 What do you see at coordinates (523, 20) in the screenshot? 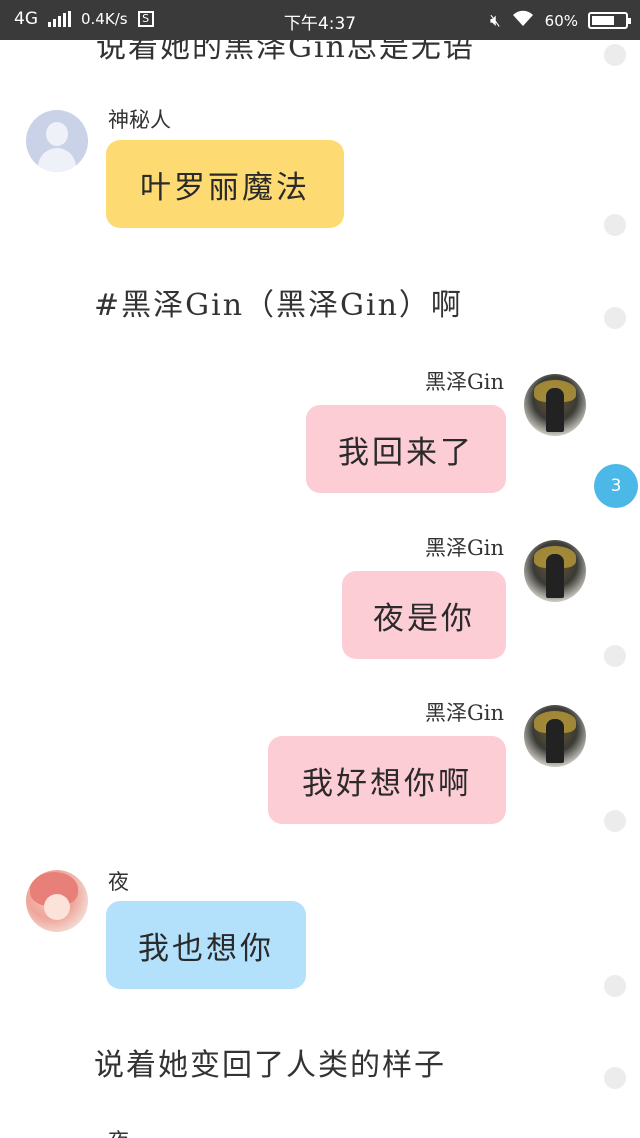
I see `wifi-icon` at bounding box center [523, 20].